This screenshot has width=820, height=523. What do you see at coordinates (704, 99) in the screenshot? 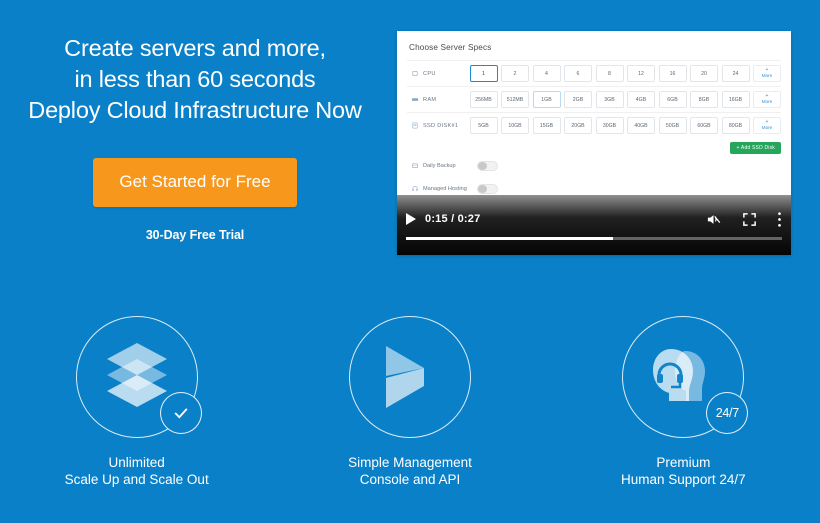
I see `ram-option: 8GB` at bounding box center [704, 99].